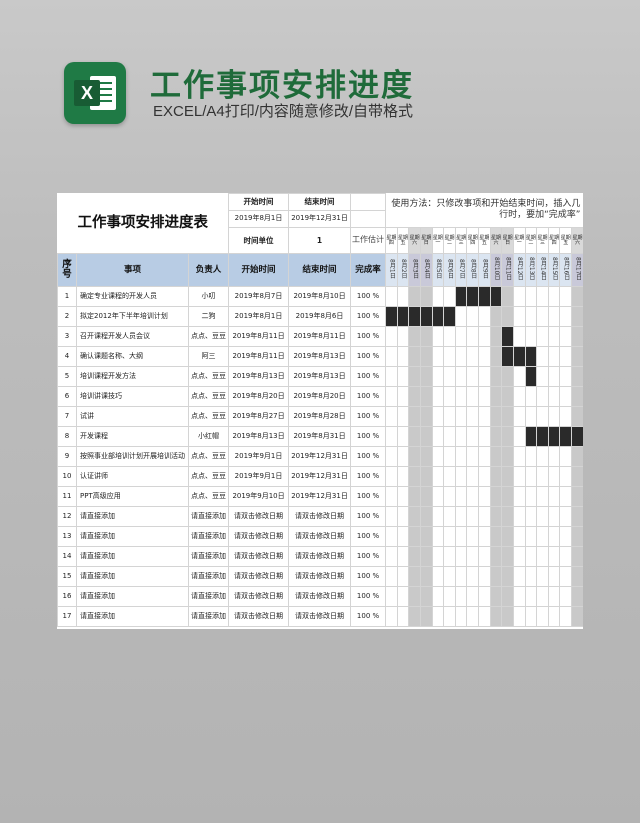  What do you see at coordinates (259, 396) in the screenshot?
I see `row-start-date: 2019年8月20日` at bounding box center [259, 396].